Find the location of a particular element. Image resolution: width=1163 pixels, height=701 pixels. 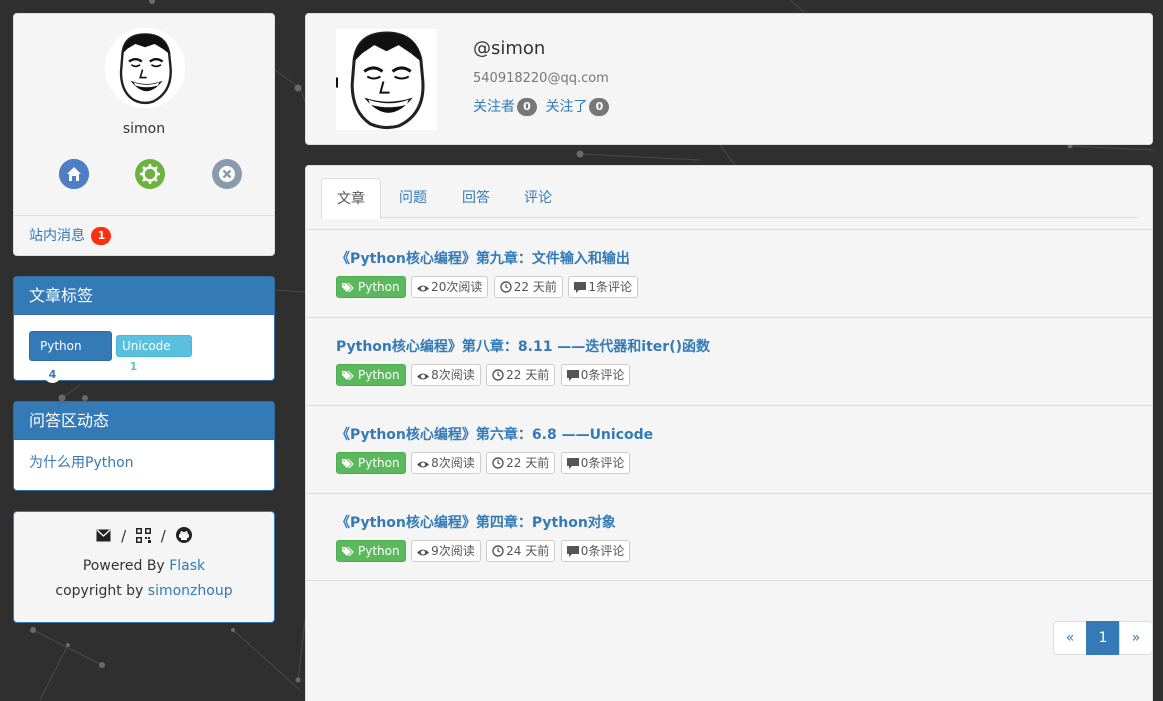

meme-face-icon is located at coordinates (145, 68).